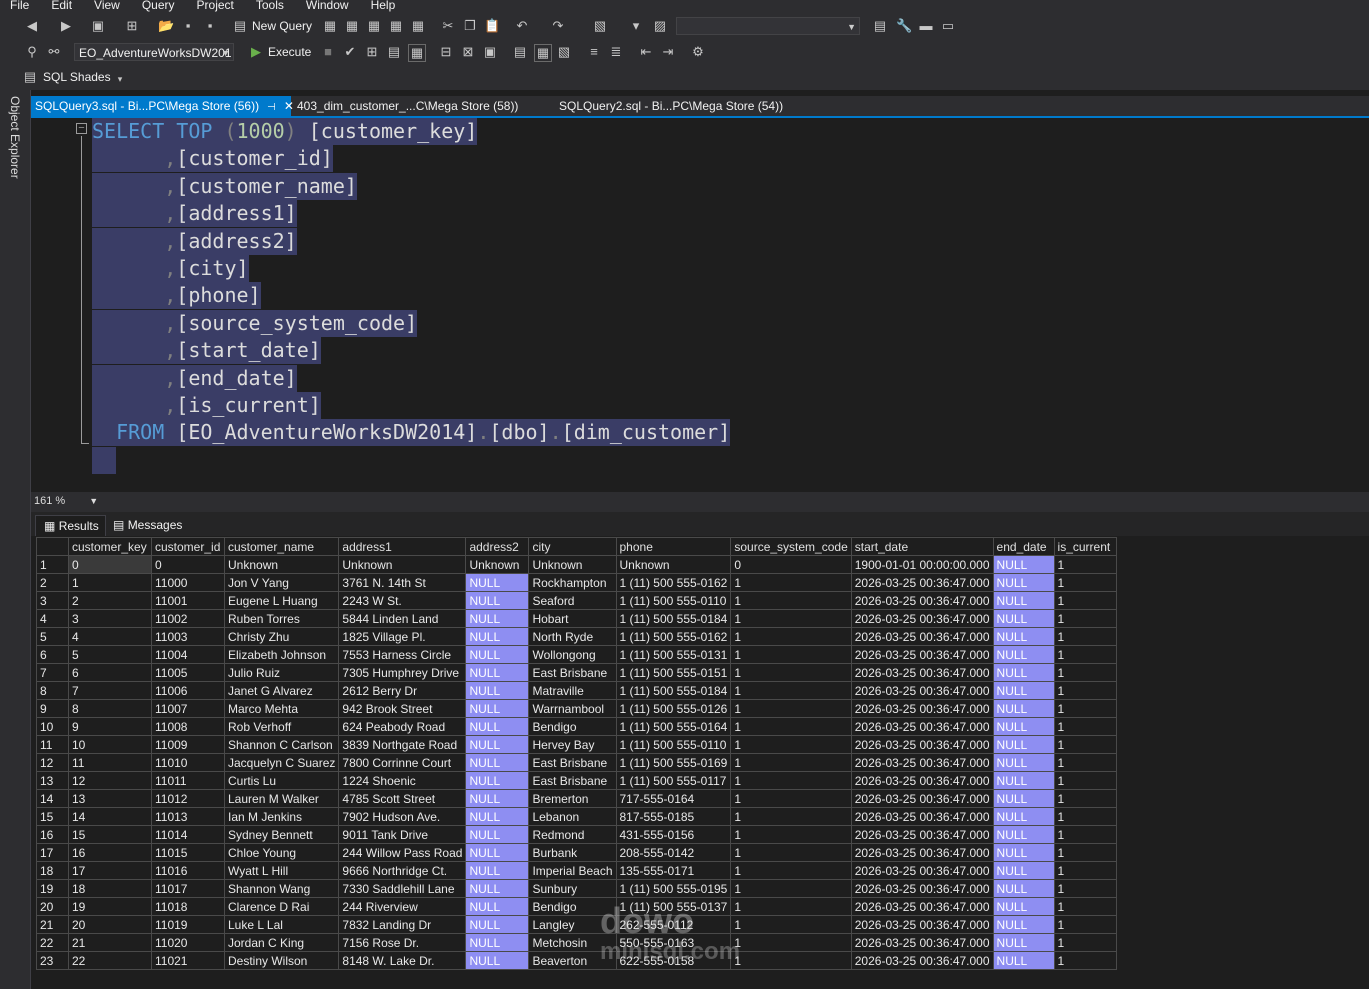  Describe the element at coordinates (110, 564) in the screenshot. I see `table-cell: 0` at that location.